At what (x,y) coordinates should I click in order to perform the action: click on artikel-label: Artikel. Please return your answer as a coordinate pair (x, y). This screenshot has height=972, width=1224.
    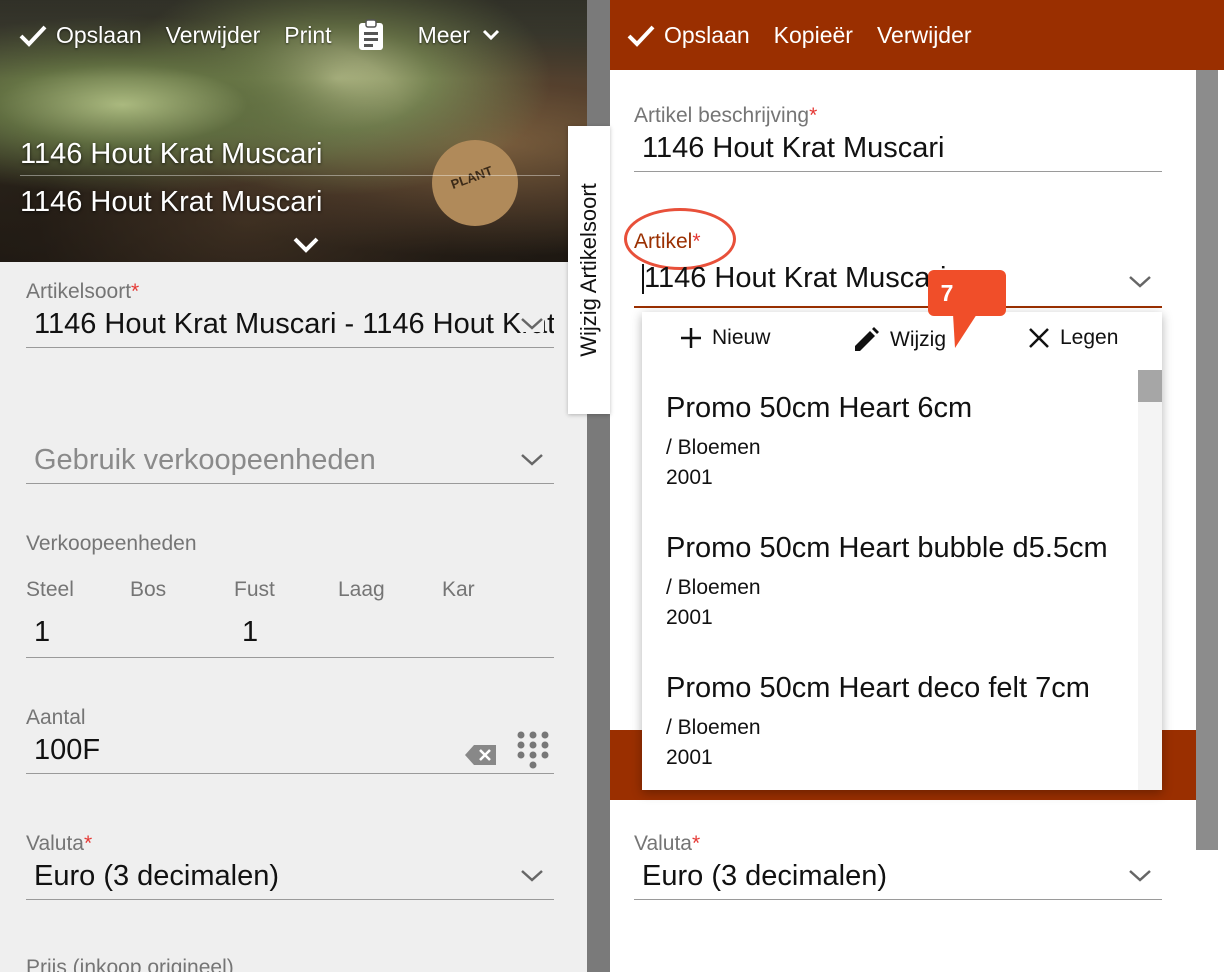
    Looking at the image, I should click on (663, 241).